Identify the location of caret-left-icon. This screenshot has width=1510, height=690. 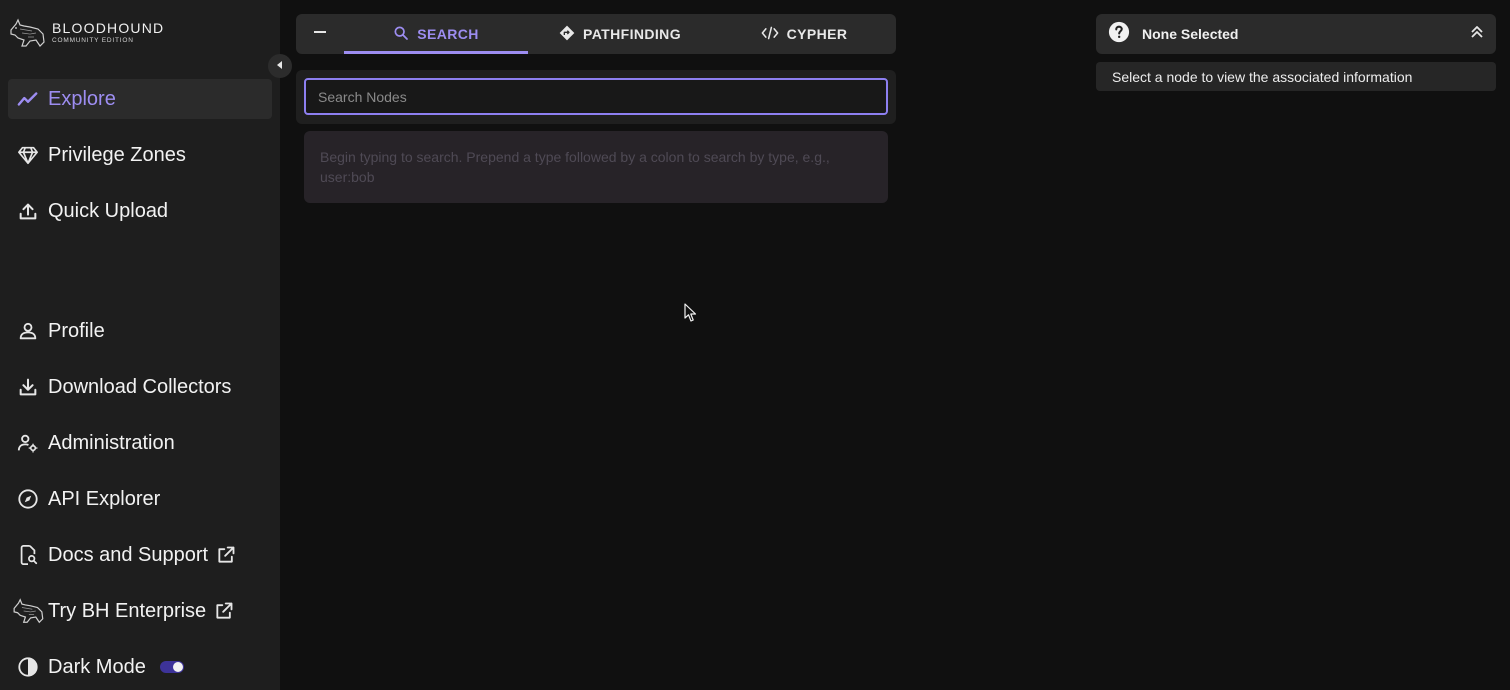
(280, 66).